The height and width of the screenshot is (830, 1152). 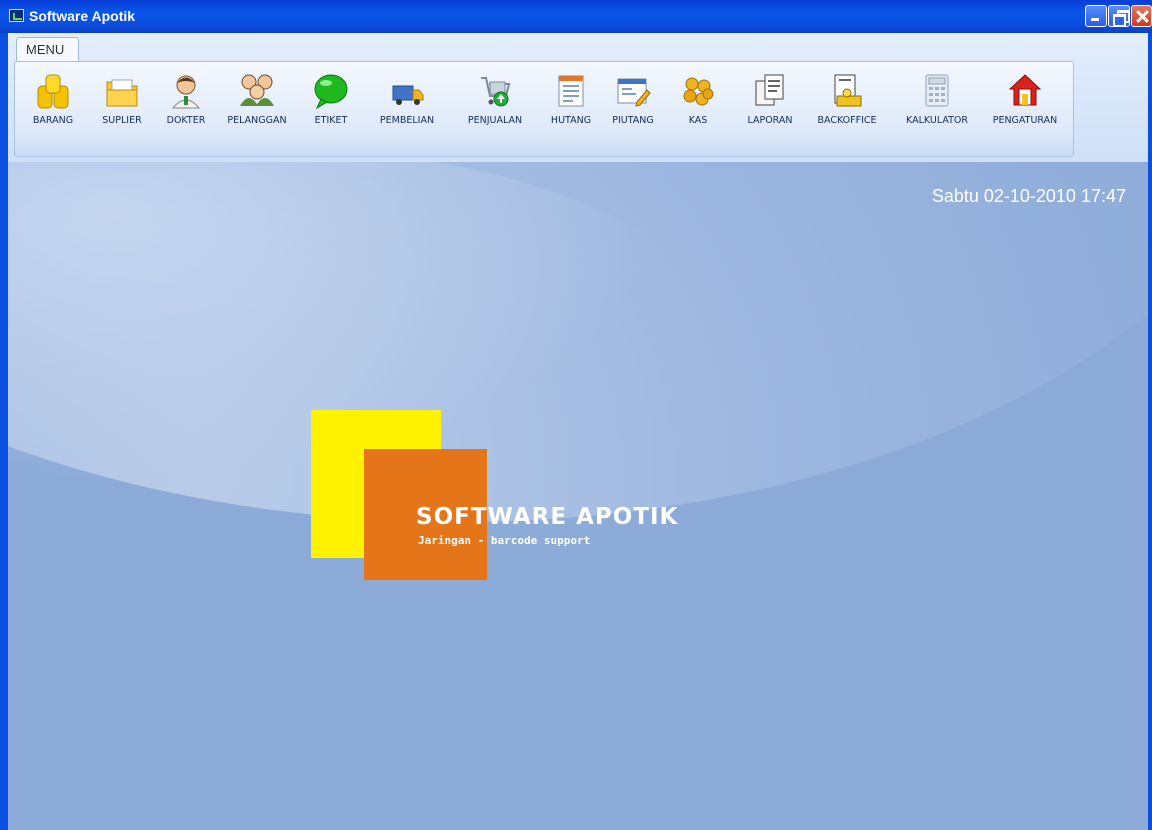 I want to click on hutang-button: HUTANG, so click(x=571, y=102).